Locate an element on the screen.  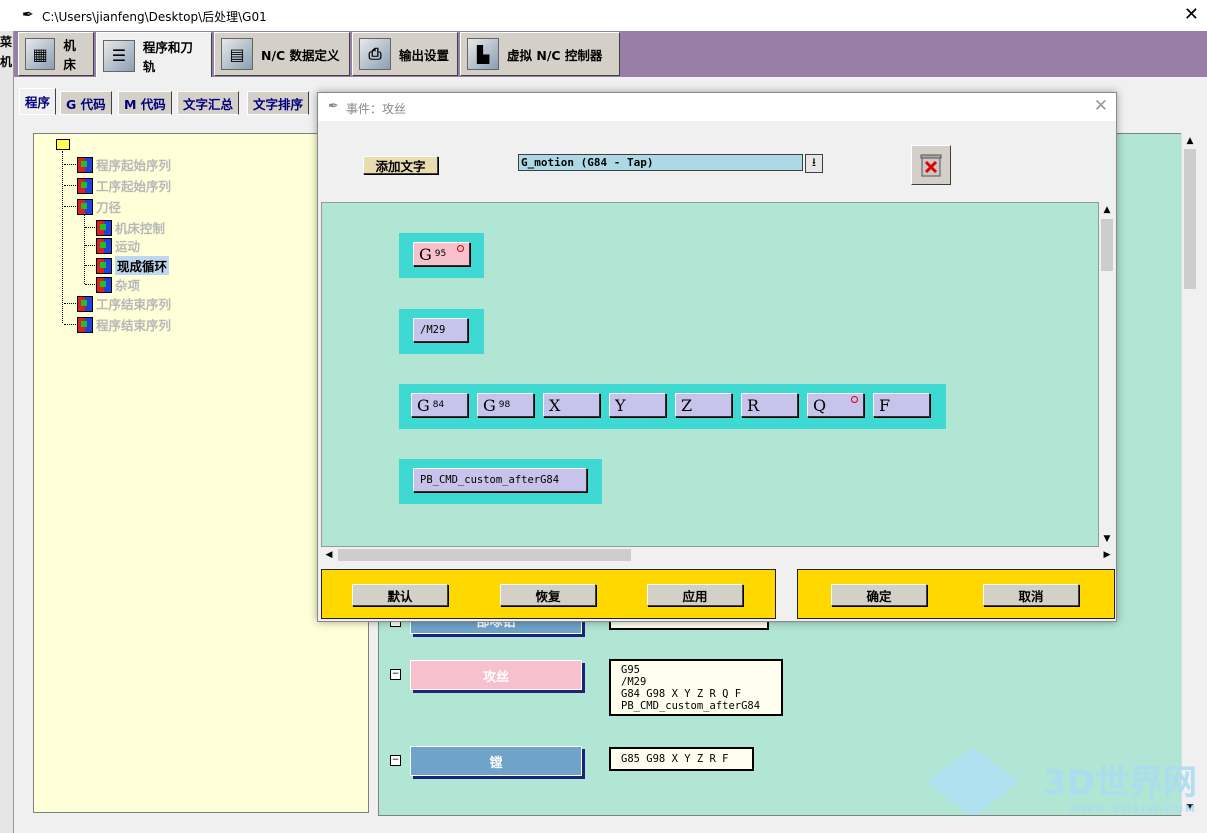
word-chip-g84: G 84 is located at coordinates (439, 405).